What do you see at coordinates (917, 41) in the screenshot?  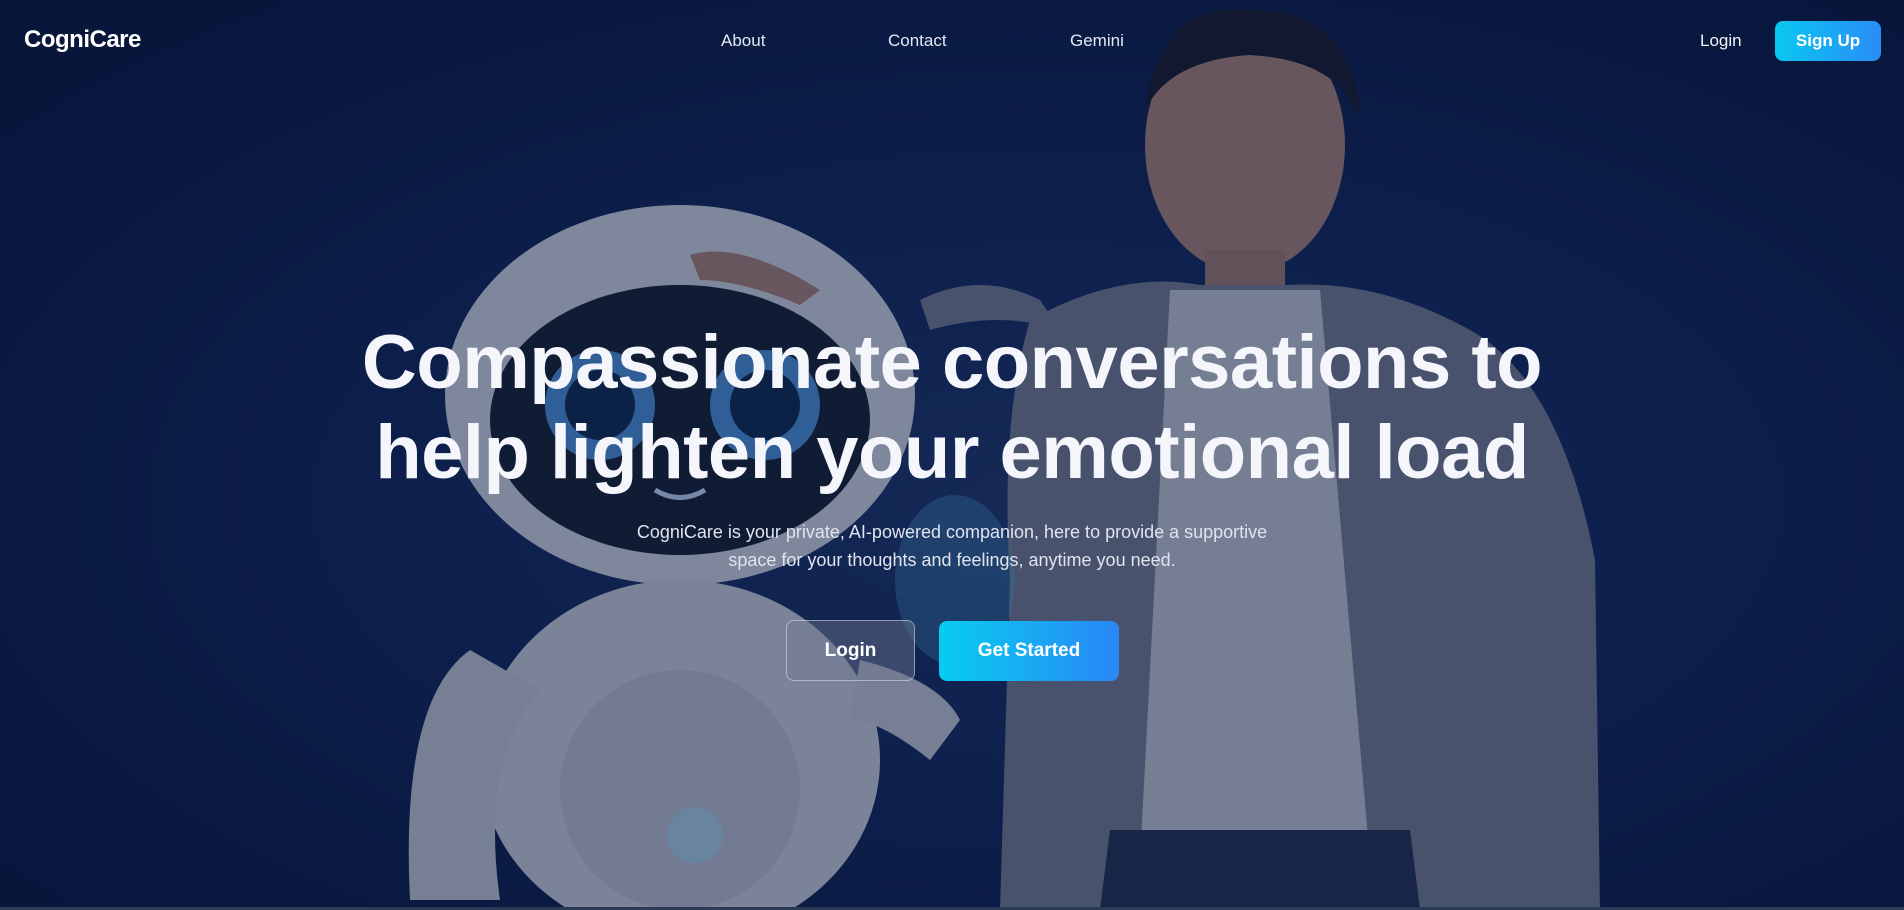 I see `nav-link-contact: Contact` at bounding box center [917, 41].